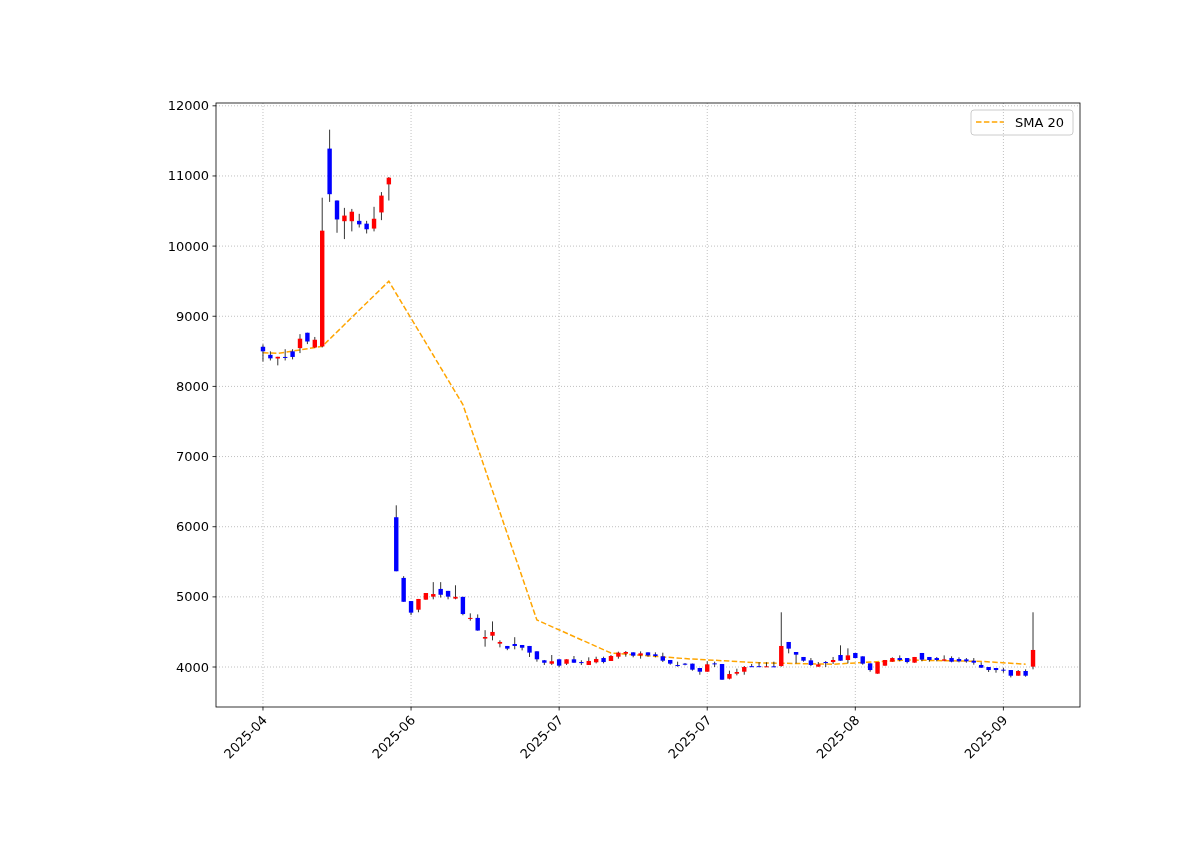 Image resolution: width=1200 pixels, height=862 pixels. Describe the element at coordinates (188, 246) in the screenshot. I see `y-tick-label: 10000` at that location.